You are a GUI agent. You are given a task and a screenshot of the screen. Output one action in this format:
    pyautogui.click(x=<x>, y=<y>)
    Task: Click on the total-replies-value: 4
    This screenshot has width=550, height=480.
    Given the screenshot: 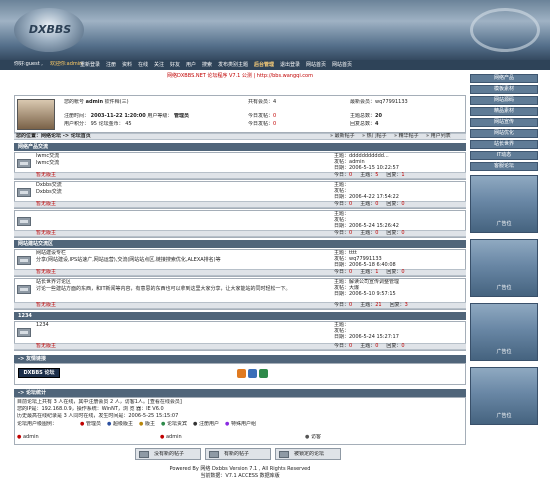 What is the action you would take?
    pyautogui.click(x=377, y=124)
    